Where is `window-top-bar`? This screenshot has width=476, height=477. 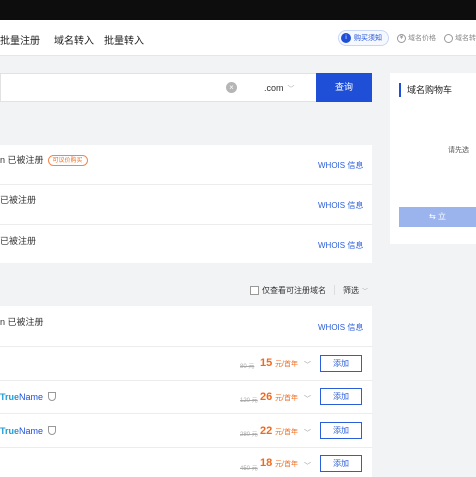
window-top-bar is located at coordinates (238, 10).